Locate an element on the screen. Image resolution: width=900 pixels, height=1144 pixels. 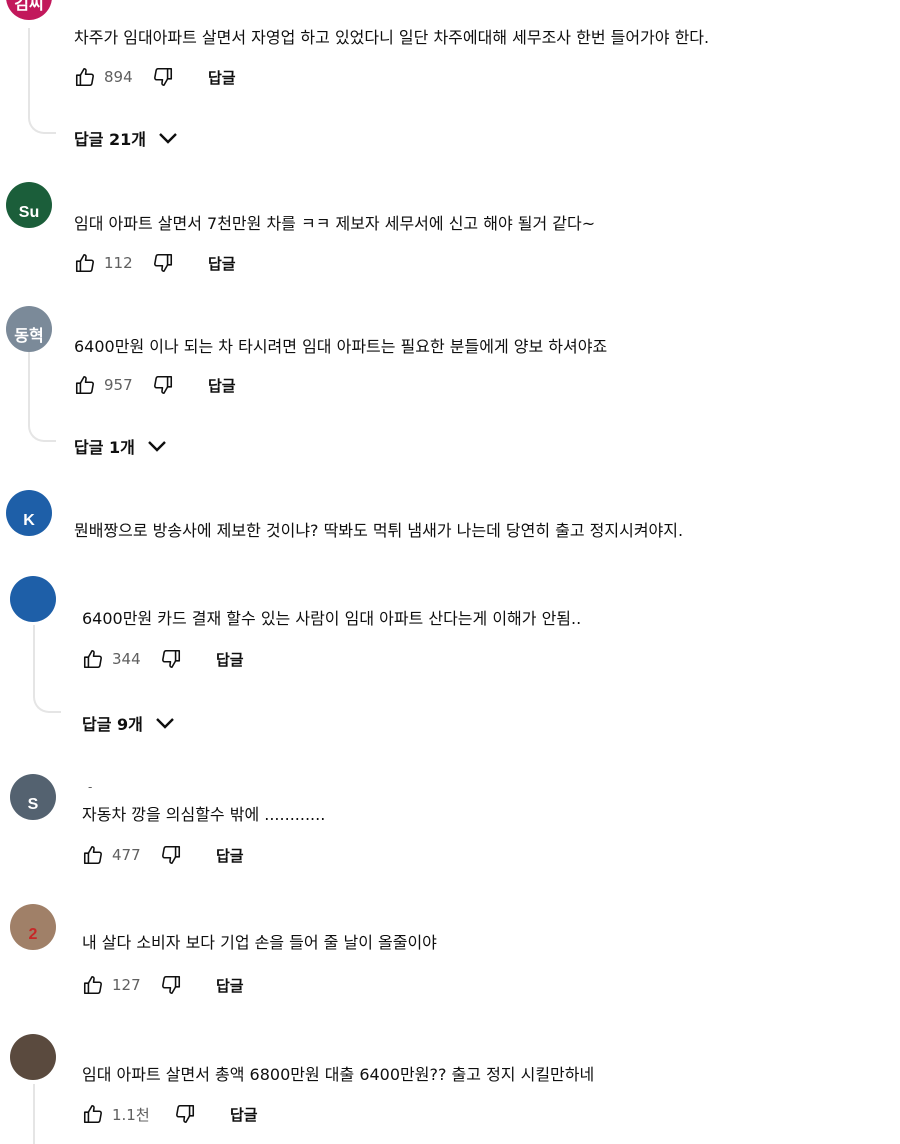
commenter-avatar: 2 is located at coordinates (33, 927).